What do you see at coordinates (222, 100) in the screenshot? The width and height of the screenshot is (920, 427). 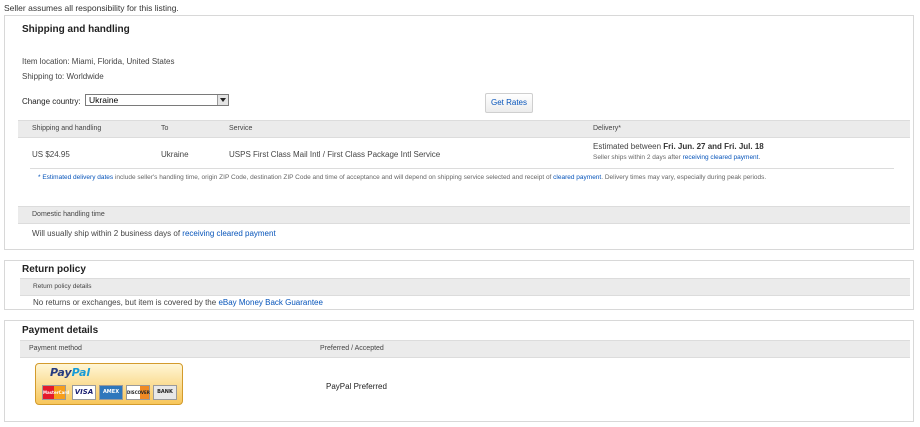 I see `chevron-down-icon` at bounding box center [222, 100].